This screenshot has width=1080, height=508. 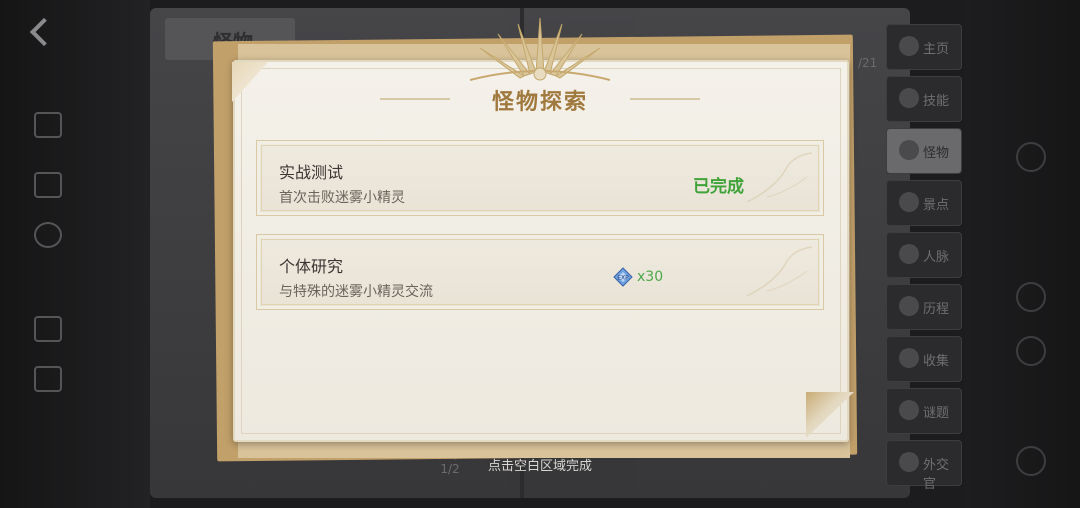 I want to click on contacts-icon, so click(x=909, y=254).